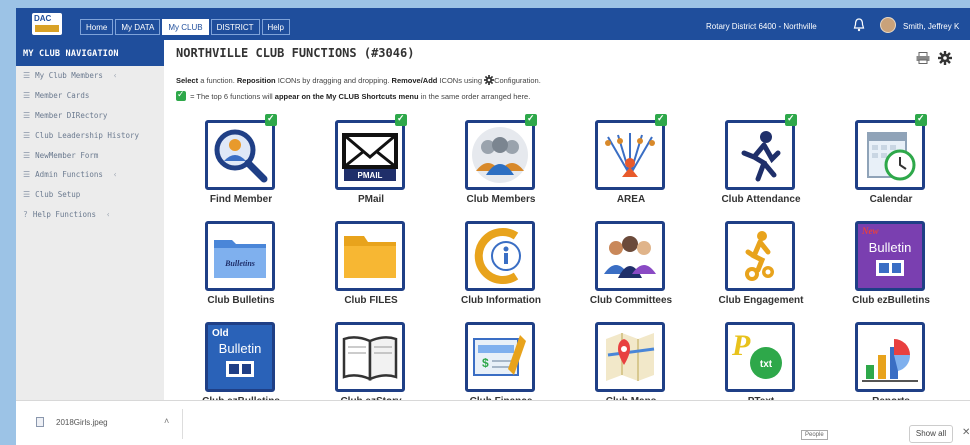 Image resolution: width=970 pixels, height=445 pixels. Describe the element at coordinates (630, 256) in the screenshot. I see `club-committees-icon` at that location.